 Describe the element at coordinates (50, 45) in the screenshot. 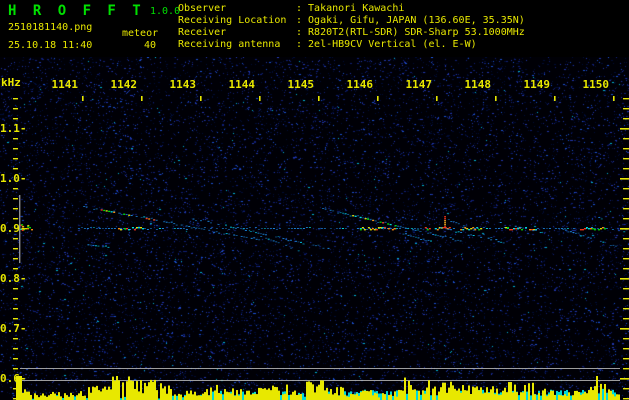

I see `observation-datetime: 25.10.18 11:40` at that location.